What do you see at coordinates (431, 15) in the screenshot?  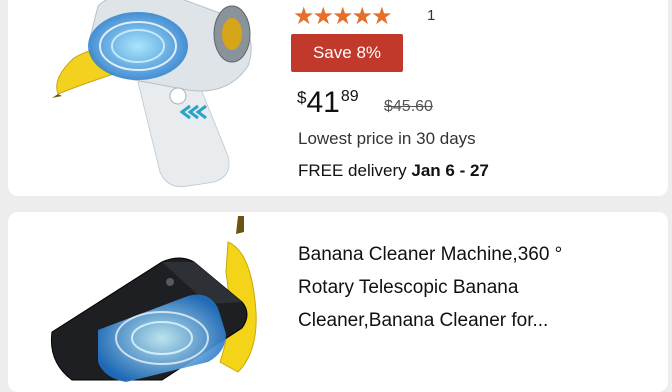 I see `rating-count: 1` at bounding box center [431, 15].